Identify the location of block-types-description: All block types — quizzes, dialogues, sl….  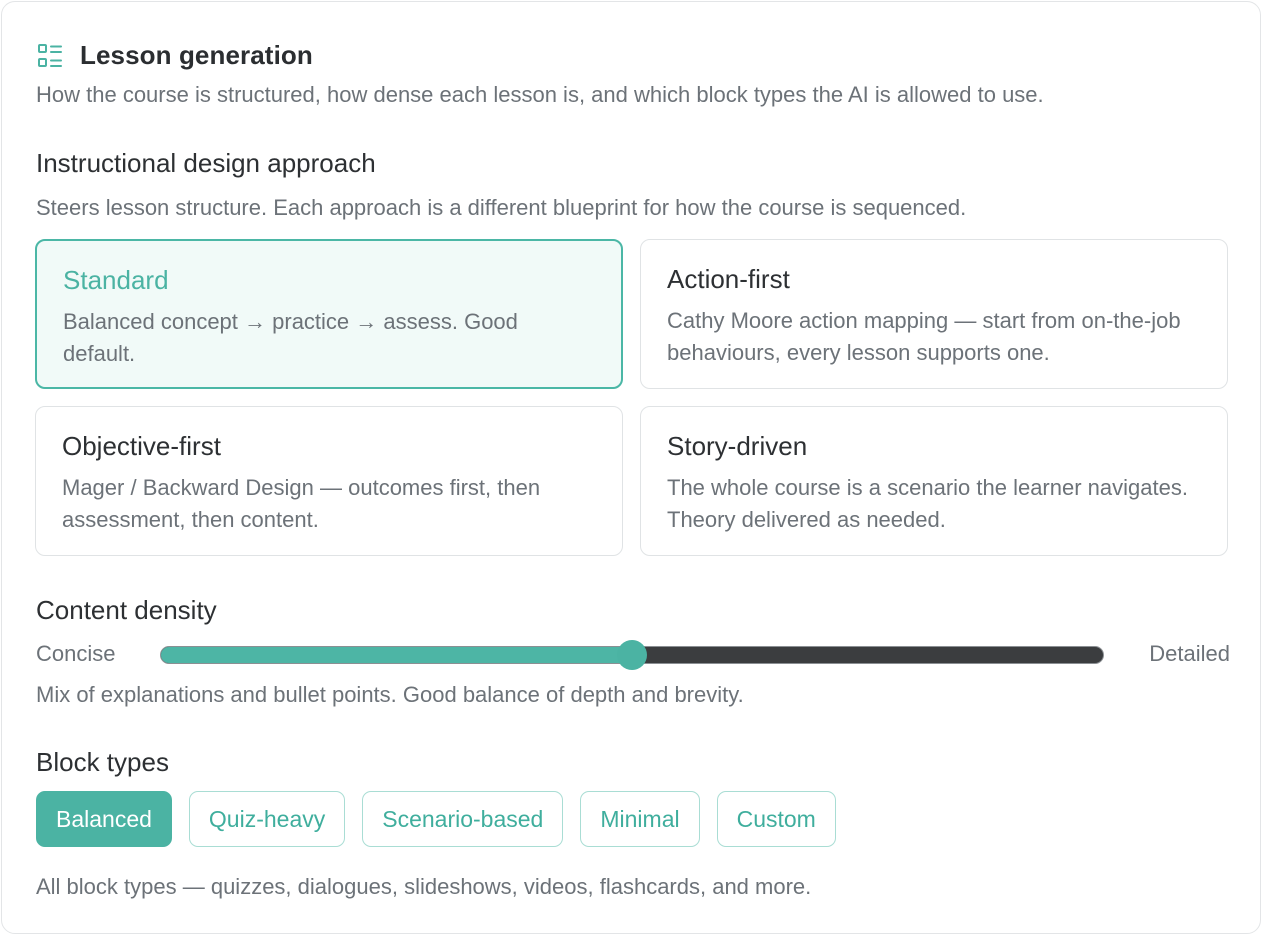
(424, 886).